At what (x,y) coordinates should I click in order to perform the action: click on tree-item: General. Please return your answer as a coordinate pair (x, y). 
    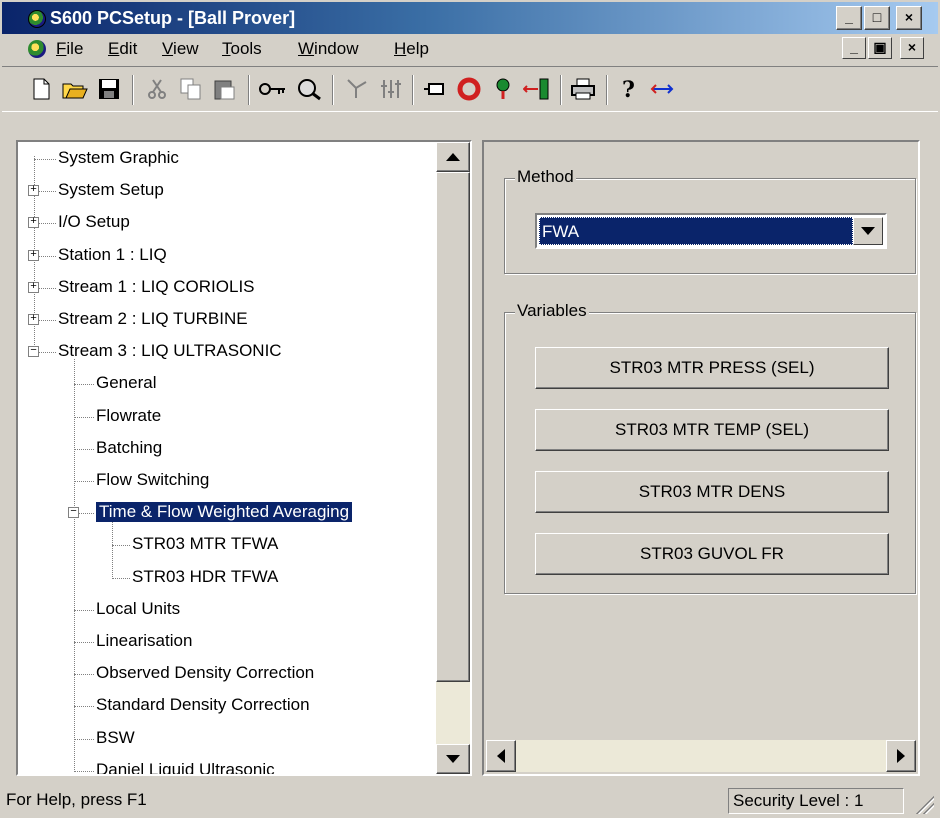
    Looking at the image, I should click on (227, 384).